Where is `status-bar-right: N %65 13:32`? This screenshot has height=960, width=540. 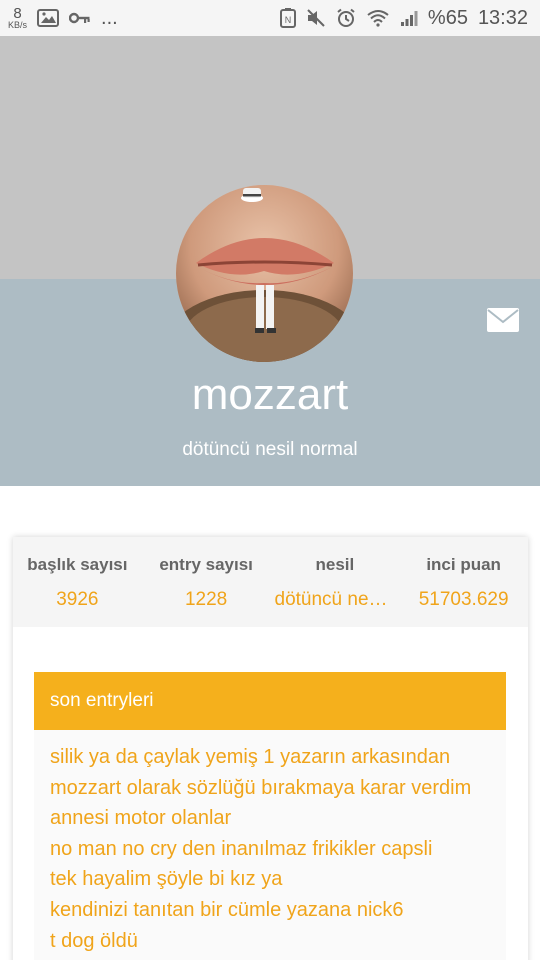 status-bar-right: N %65 13:32 is located at coordinates (403, 18).